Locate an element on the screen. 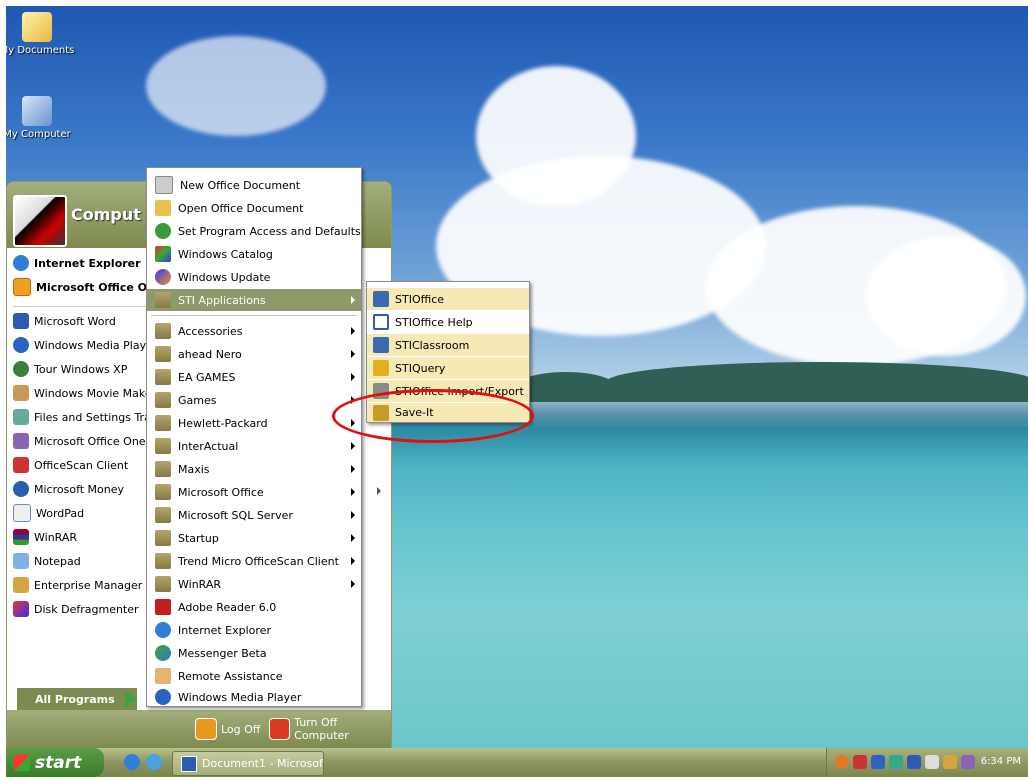 The width and height of the screenshot is (1028, 777). menu-item-label: STIOffice Help is located at coordinates (434, 322).